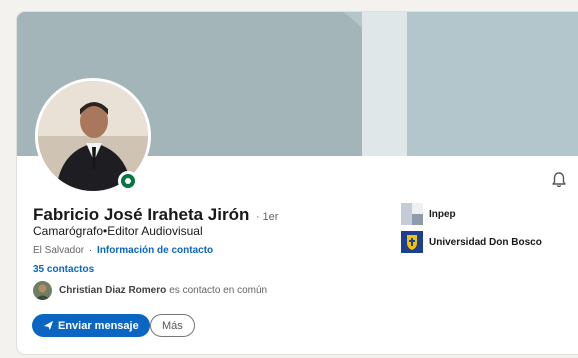 Image resolution: width=578 pixels, height=358 pixels. I want to click on don-bosco-logo-icon, so click(412, 242).